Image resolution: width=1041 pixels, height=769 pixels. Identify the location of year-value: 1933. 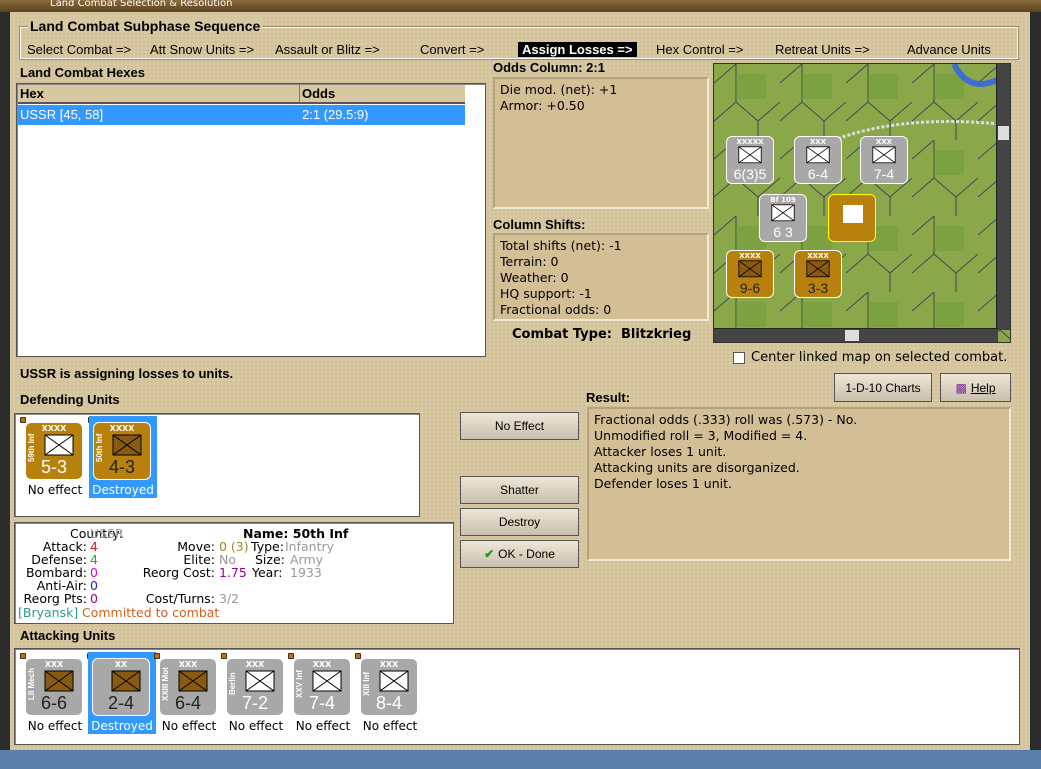
(306, 572).